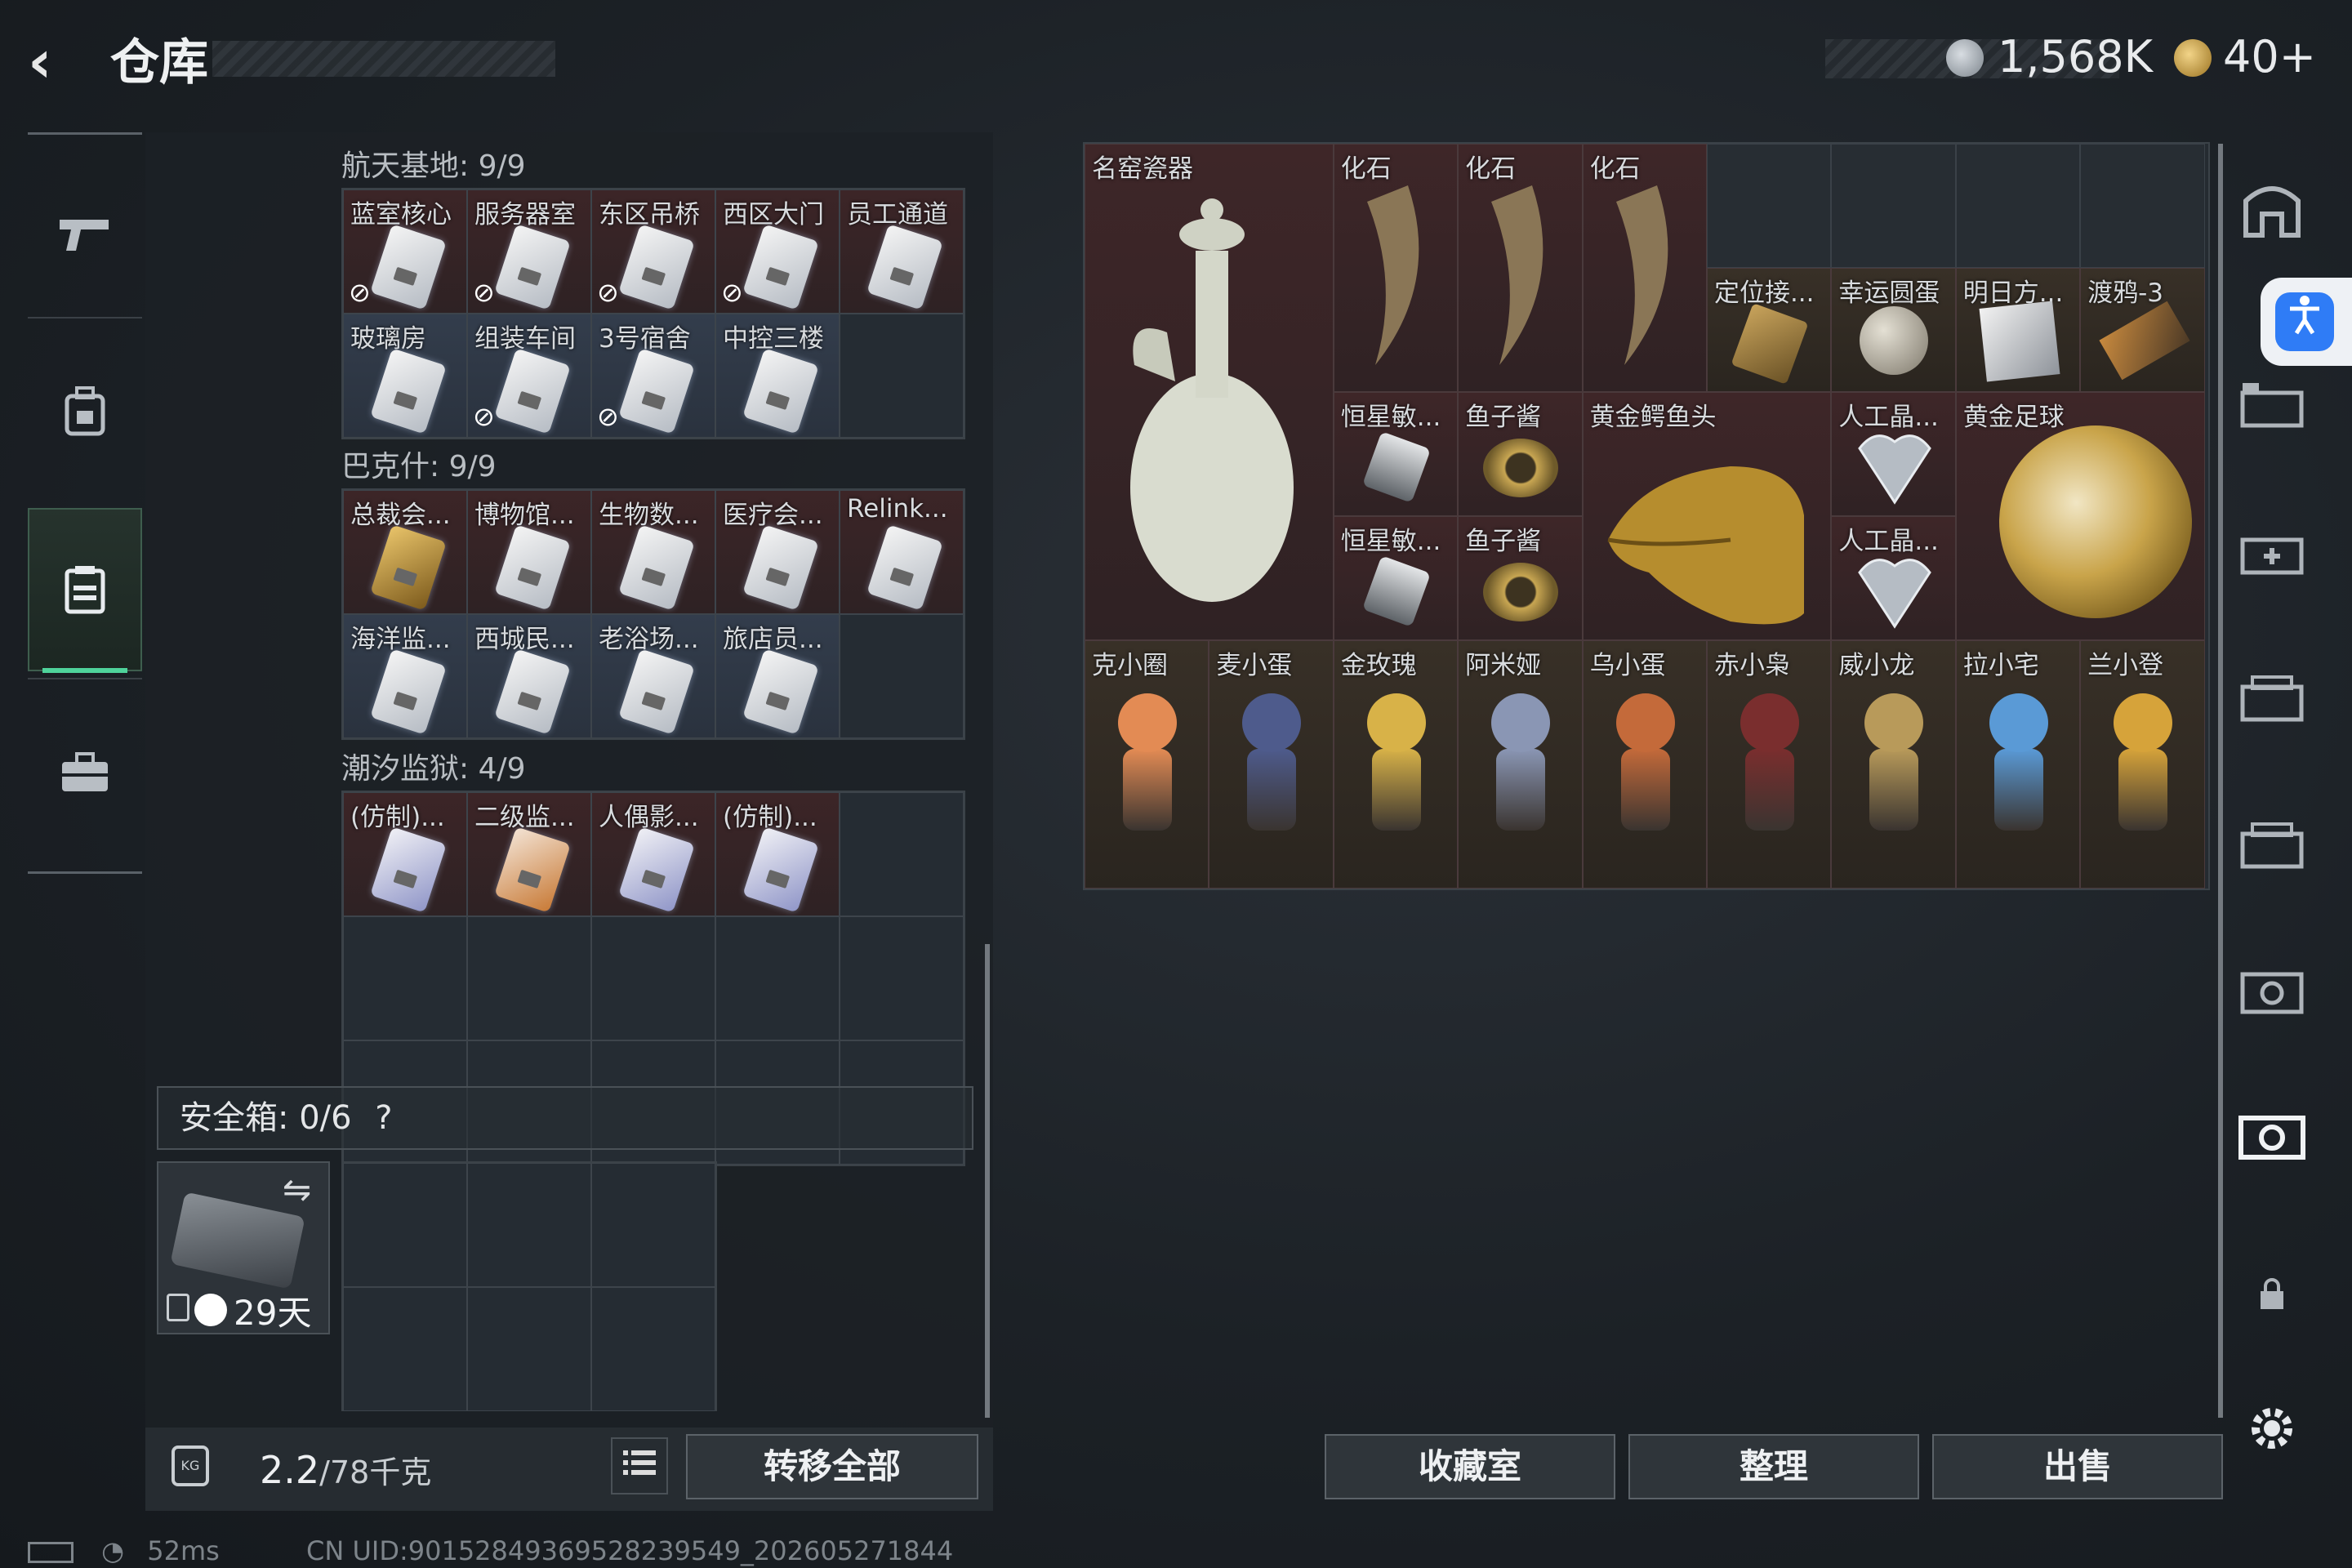 Image resolution: width=2352 pixels, height=1568 pixels. I want to click on lock-tab, so click(2272, 1297).